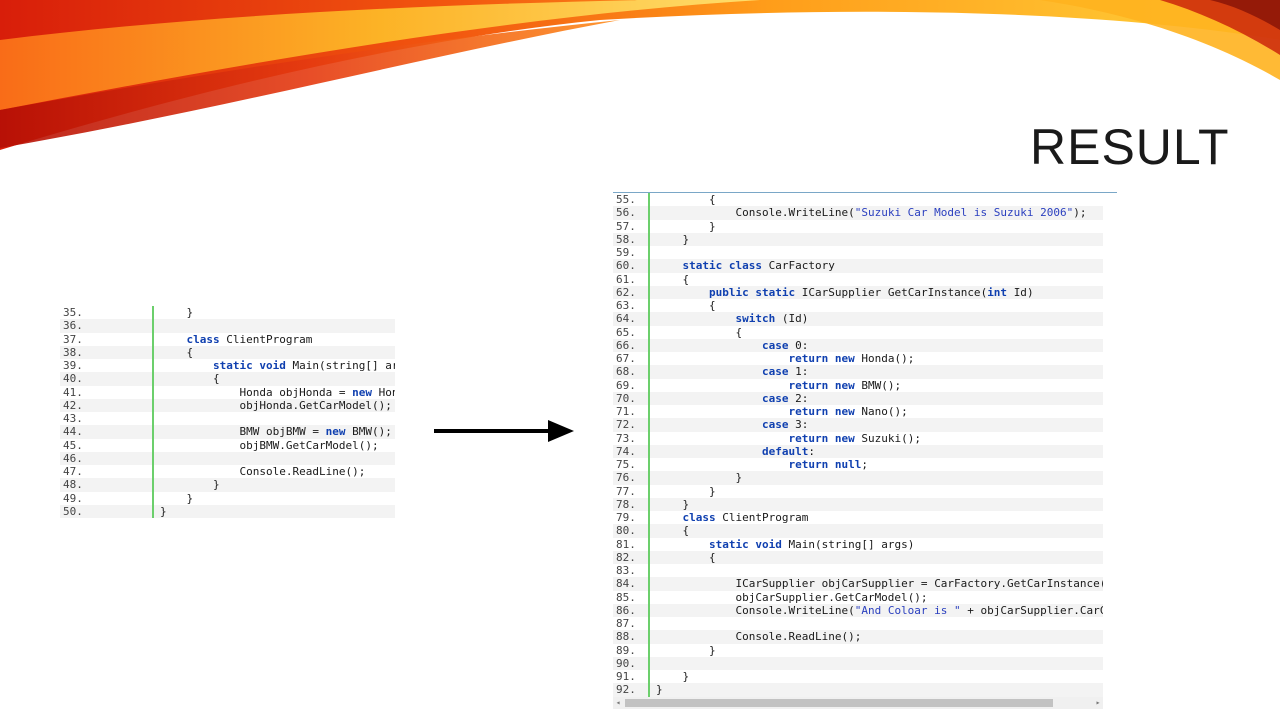 The image size is (1280, 720). I want to click on code-text: BMW objBMW = new BMW();, so click(315, 432).